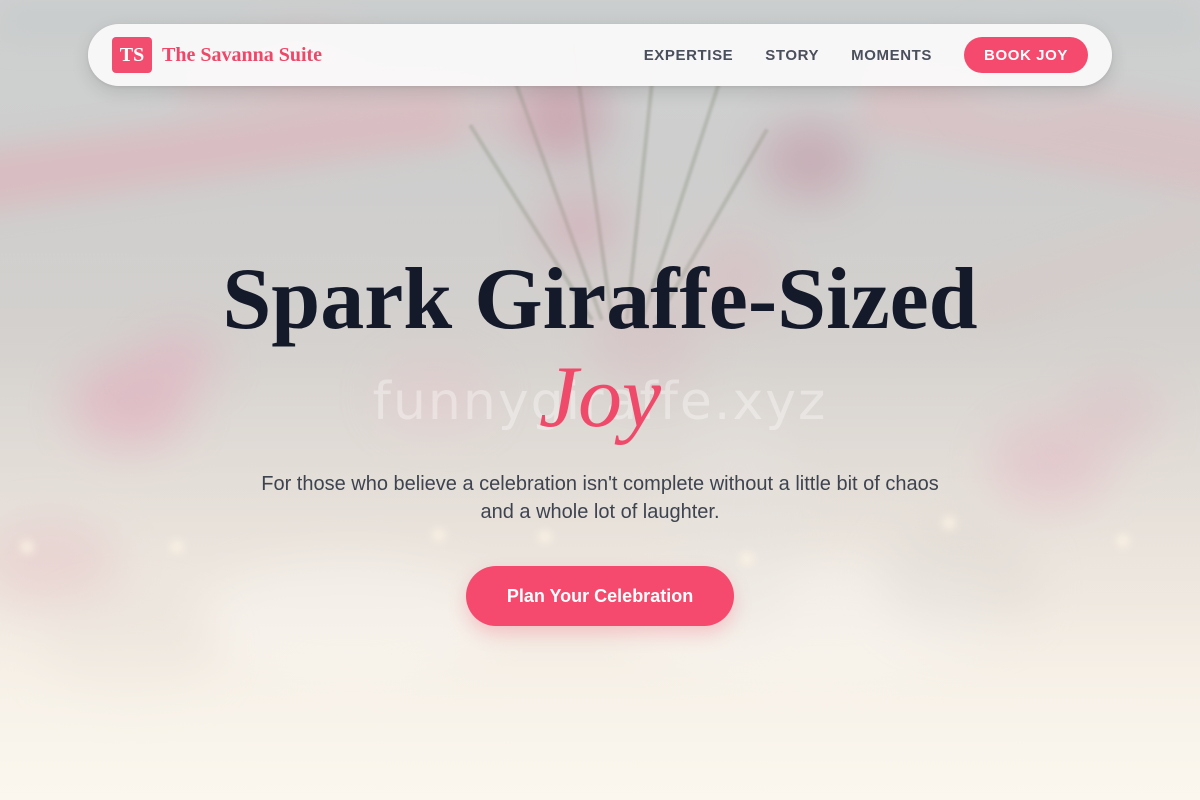 This screenshot has width=1200, height=800. What do you see at coordinates (891, 55) in the screenshot?
I see `nav-link-moments: MOMENTS` at bounding box center [891, 55].